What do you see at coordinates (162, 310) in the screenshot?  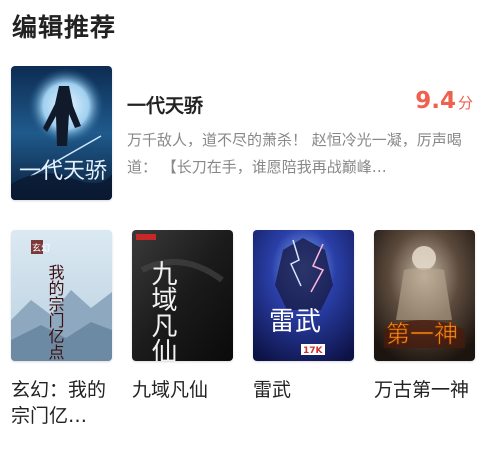 I see `book-cover-text: 九域凡仙` at bounding box center [162, 310].